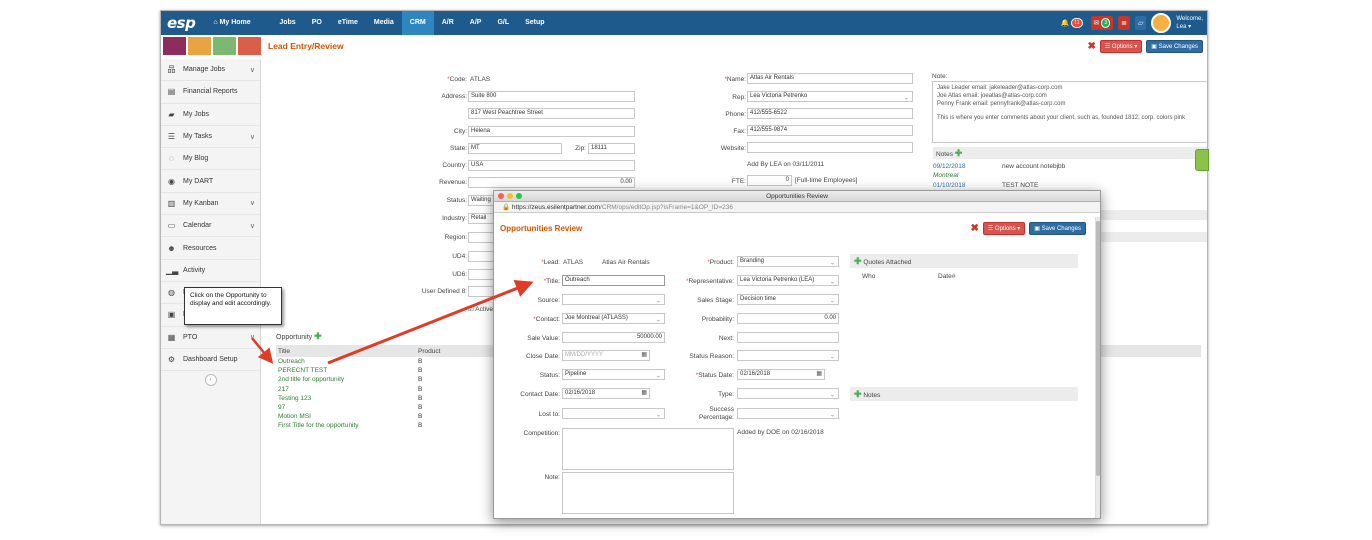 The width and height of the screenshot is (1372, 540). Describe the element at coordinates (788, 337) in the screenshot. I see `next-input` at that location.